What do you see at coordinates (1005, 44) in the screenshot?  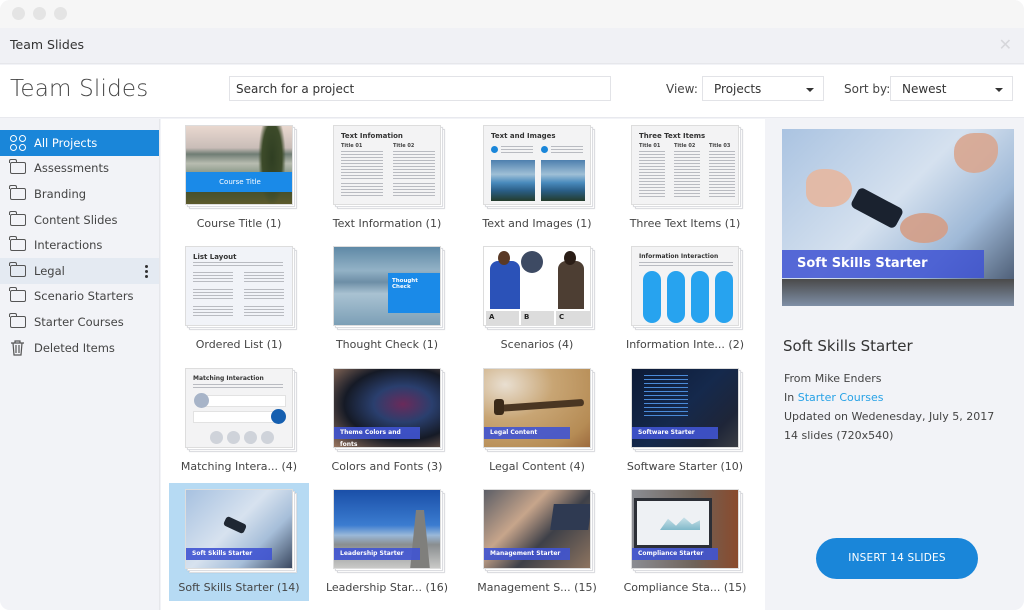 I see `close-icon: ✕` at bounding box center [1005, 44].